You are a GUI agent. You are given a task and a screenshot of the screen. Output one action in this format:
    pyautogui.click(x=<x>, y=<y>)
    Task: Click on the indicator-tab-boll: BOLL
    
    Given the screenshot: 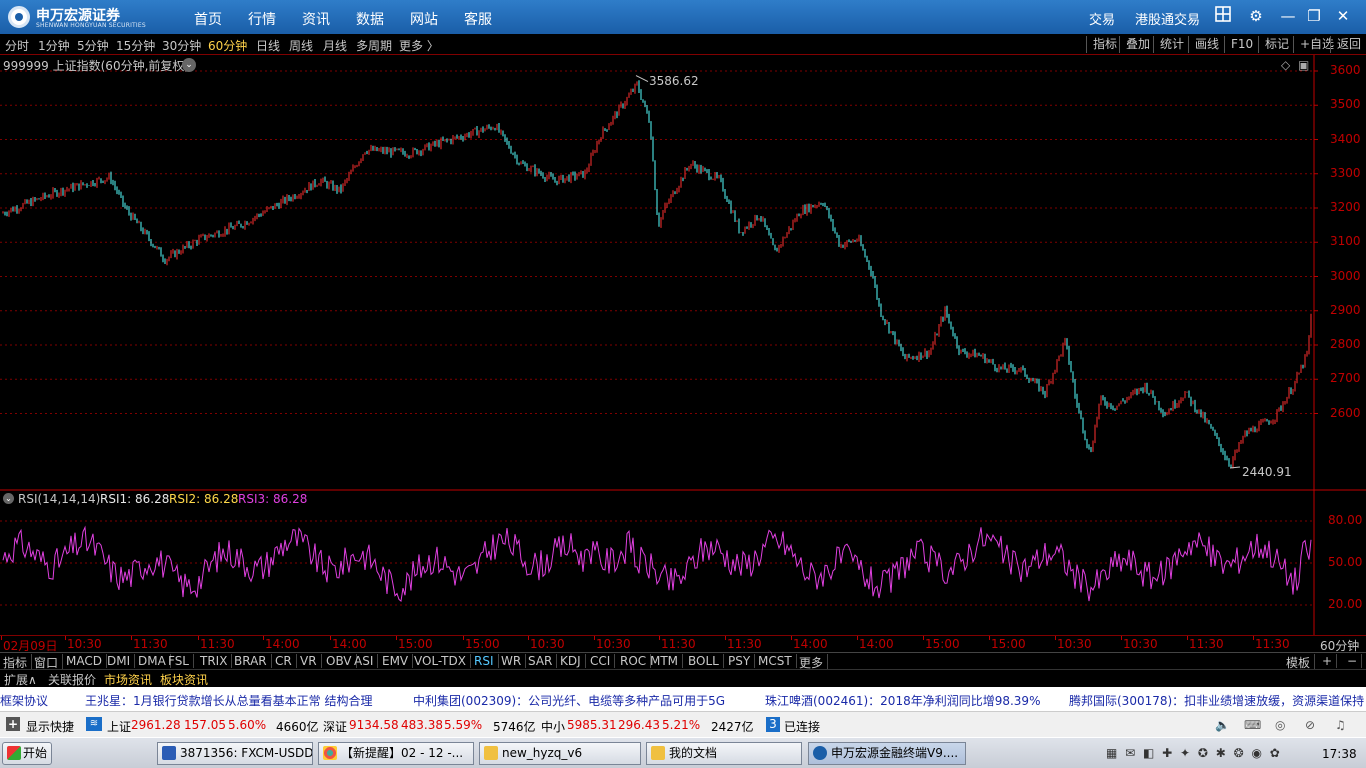 What is the action you would take?
    pyautogui.click(x=706, y=661)
    